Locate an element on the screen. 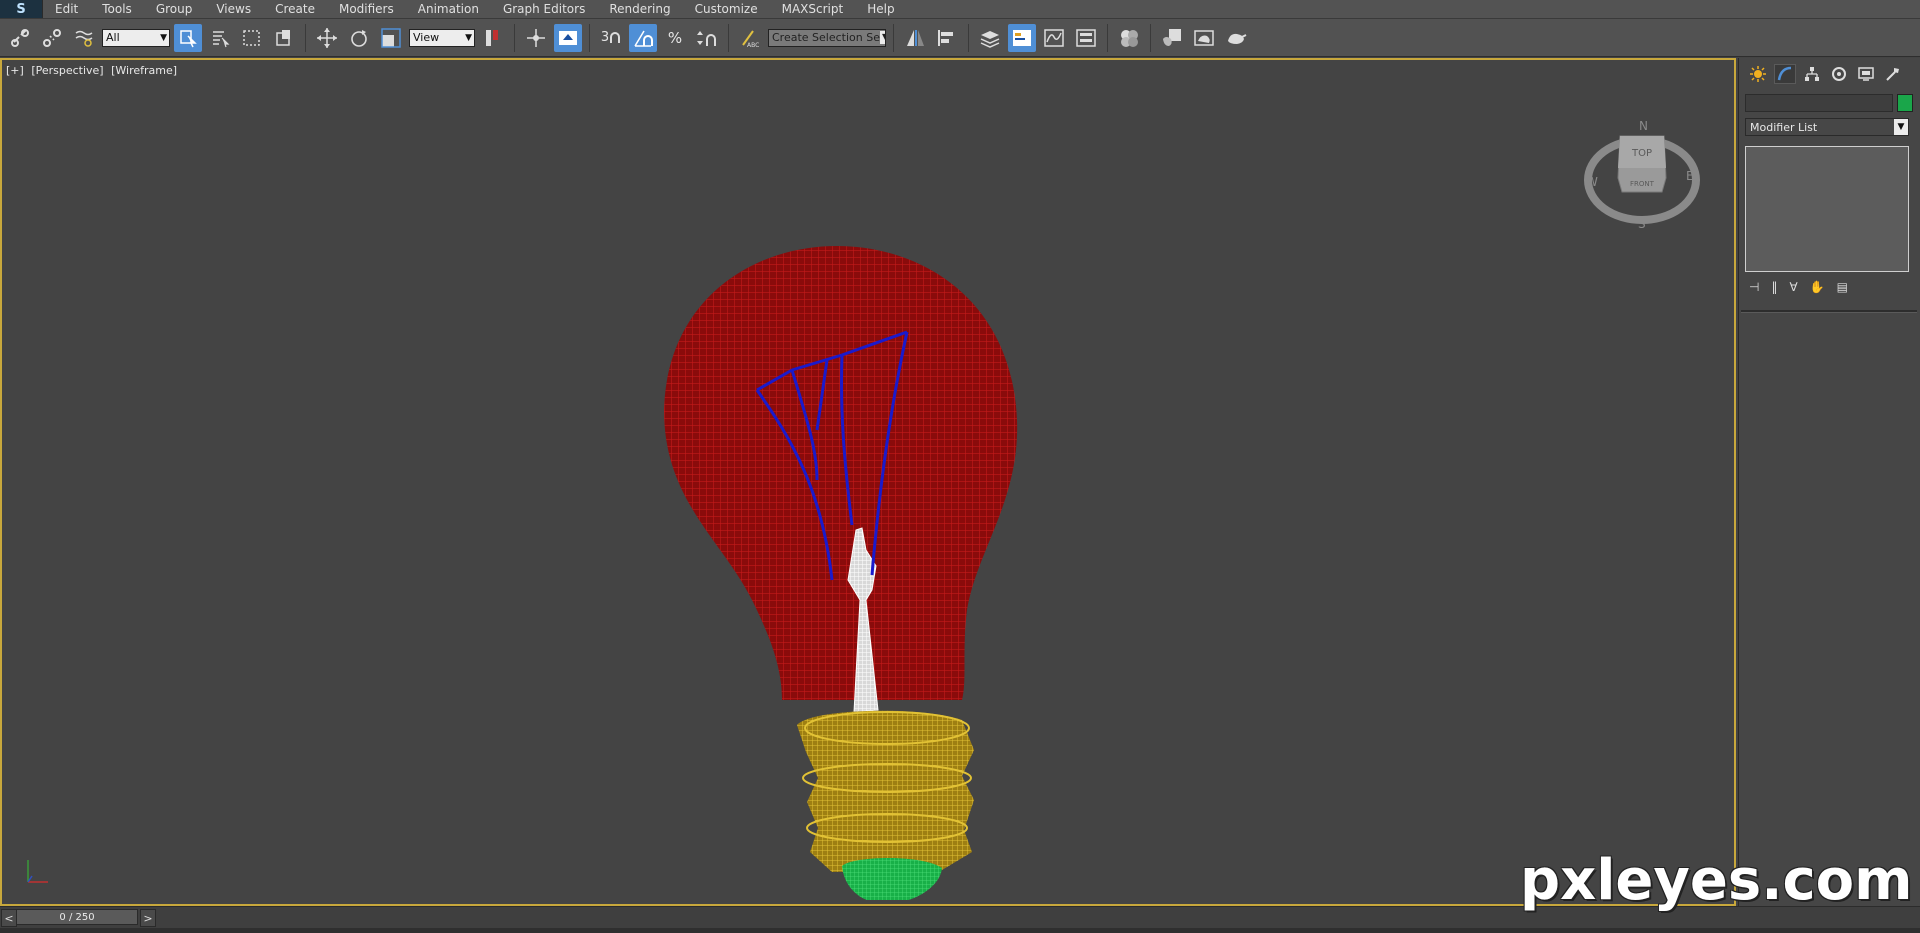 Image resolution: width=1920 pixels, height=933 pixels. time-slider-previous-button: < is located at coordinates (9, 918).